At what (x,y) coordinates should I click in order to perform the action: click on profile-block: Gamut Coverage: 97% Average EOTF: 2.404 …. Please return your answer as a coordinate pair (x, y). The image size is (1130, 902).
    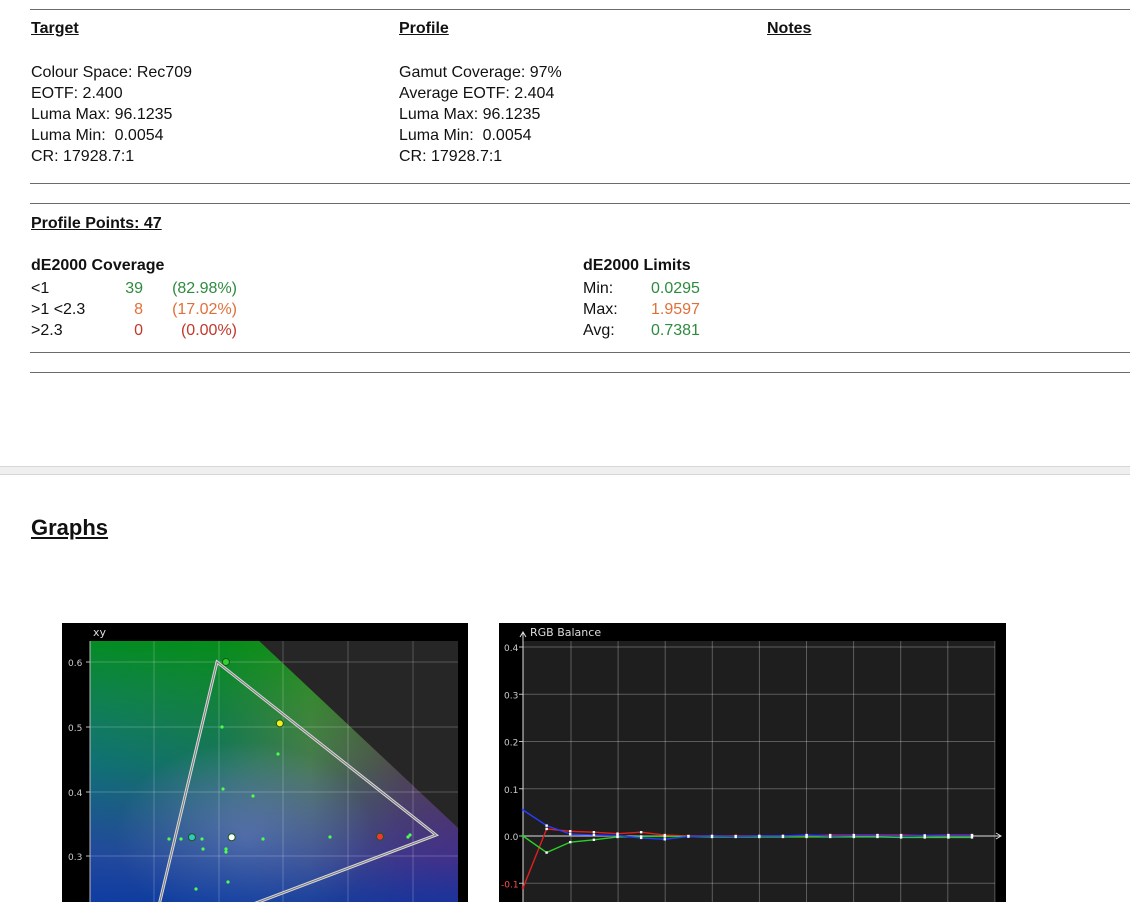
    Looking at the image, I should click on (480, 114).